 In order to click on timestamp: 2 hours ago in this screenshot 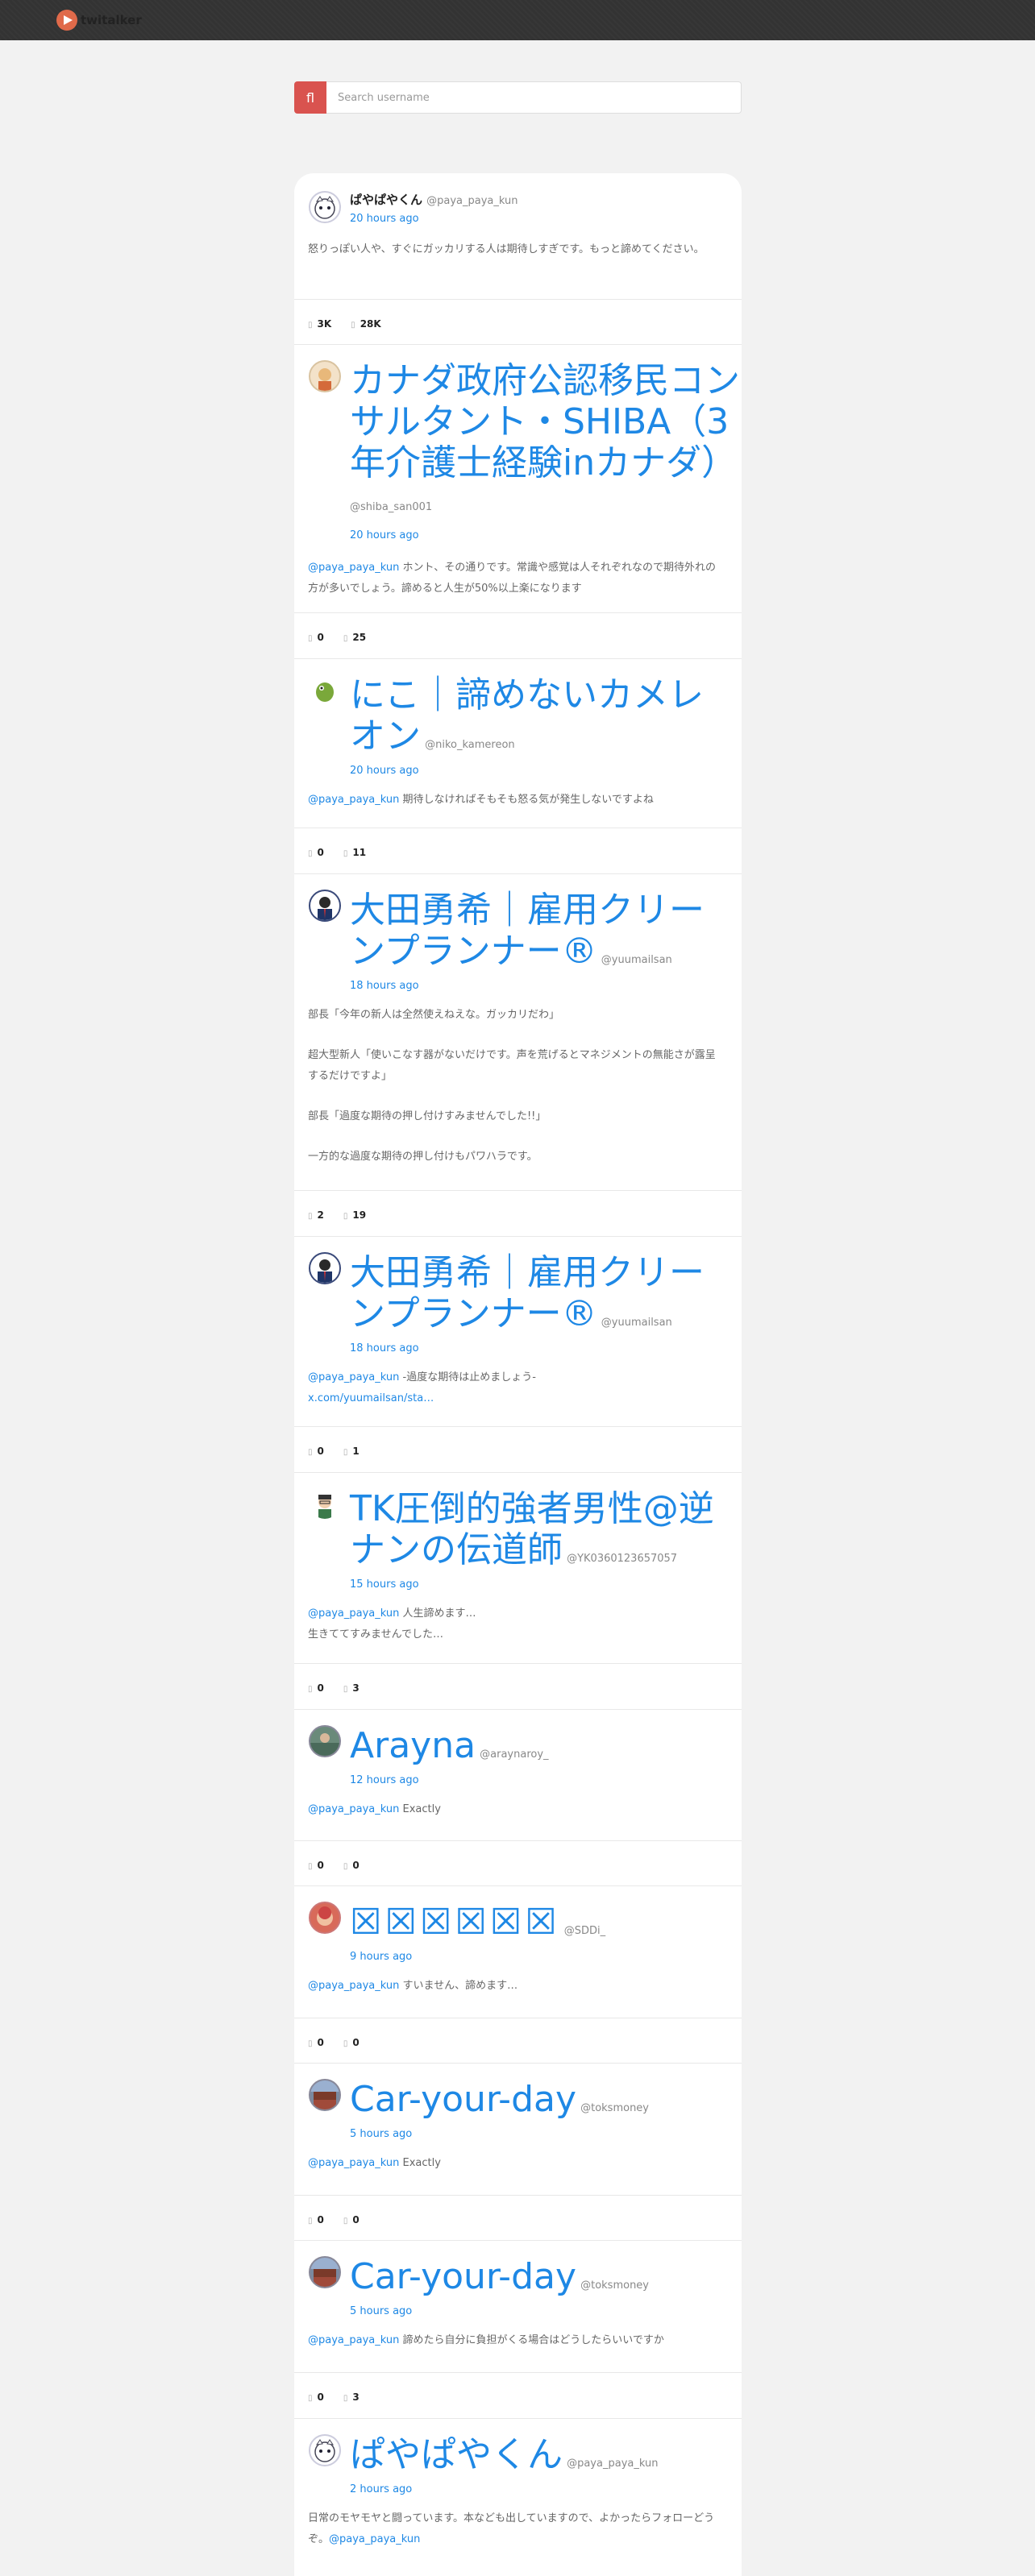, I will do `click(546, 2489)`.